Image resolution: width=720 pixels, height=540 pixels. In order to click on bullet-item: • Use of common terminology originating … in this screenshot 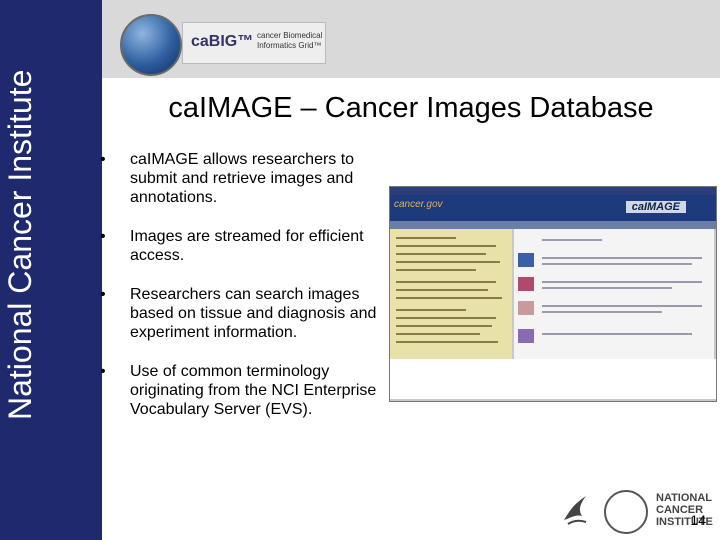, I will do `click(240, 390)`.